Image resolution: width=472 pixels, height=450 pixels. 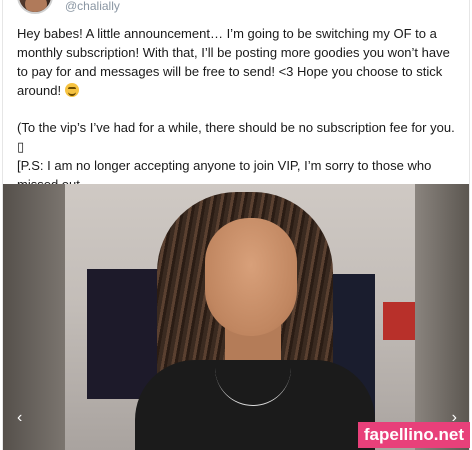 I want to click on avatar, so click(x=35, y=7).